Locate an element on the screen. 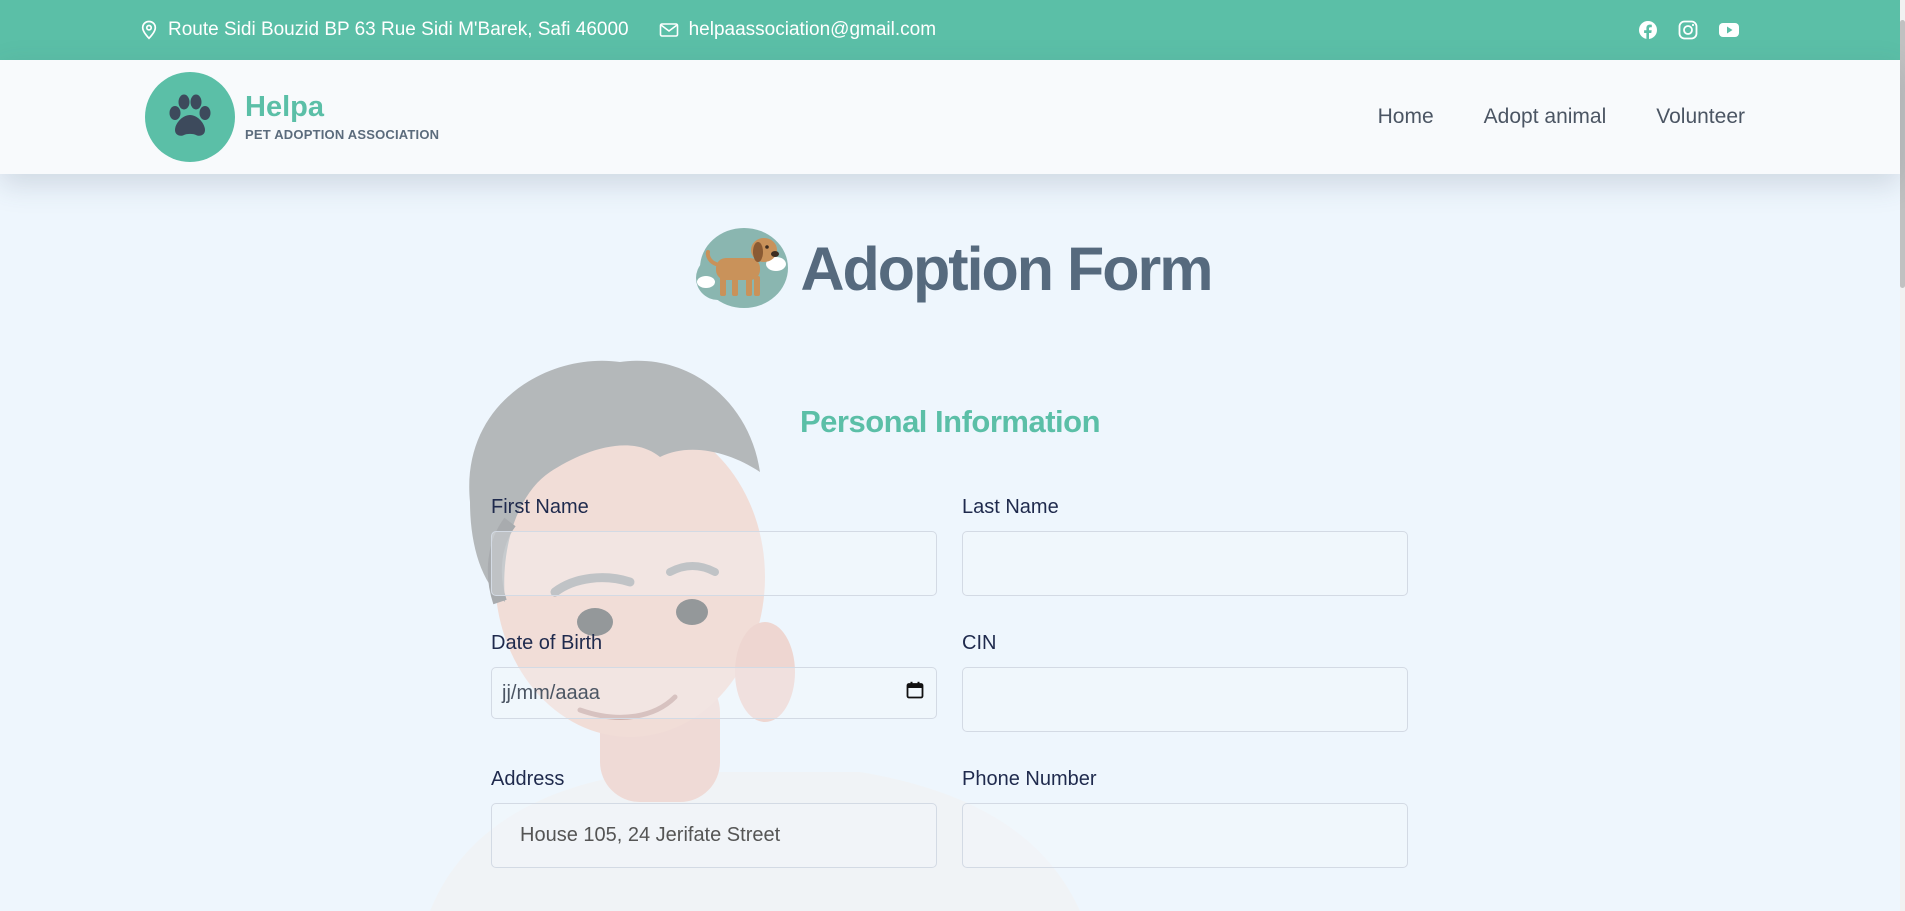 The width and height of the screenshot is (1905, 911). section-title: Personal Information is located at coordinates (950, 421).